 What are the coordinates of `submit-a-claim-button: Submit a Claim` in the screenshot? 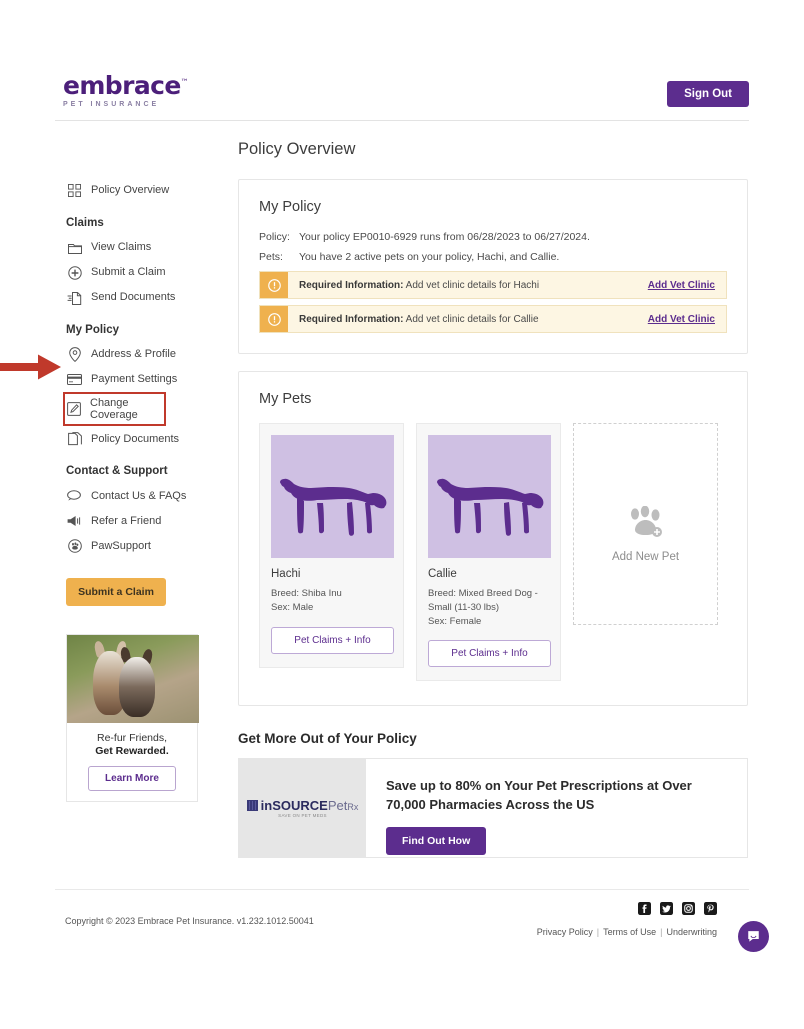 It's located at (116, 592).